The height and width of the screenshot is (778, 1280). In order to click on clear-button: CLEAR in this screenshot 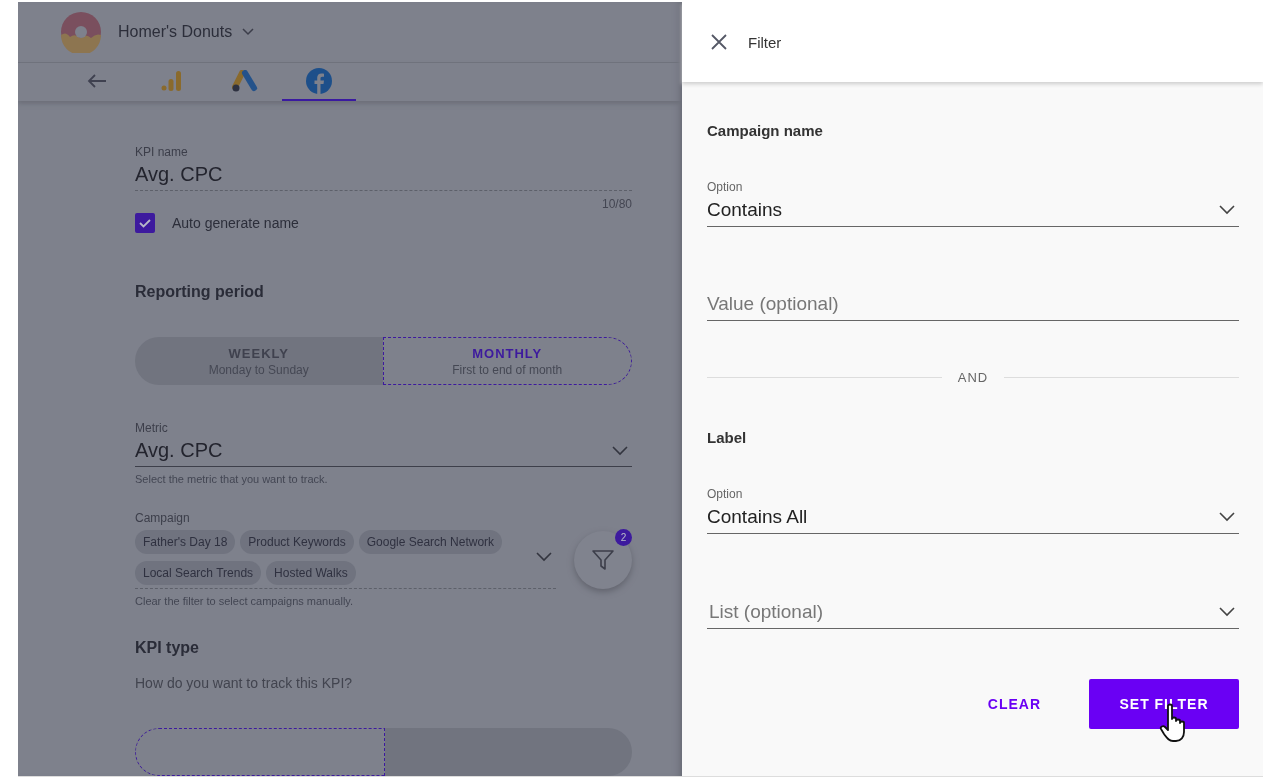, I will do `click(1014, 704)`.